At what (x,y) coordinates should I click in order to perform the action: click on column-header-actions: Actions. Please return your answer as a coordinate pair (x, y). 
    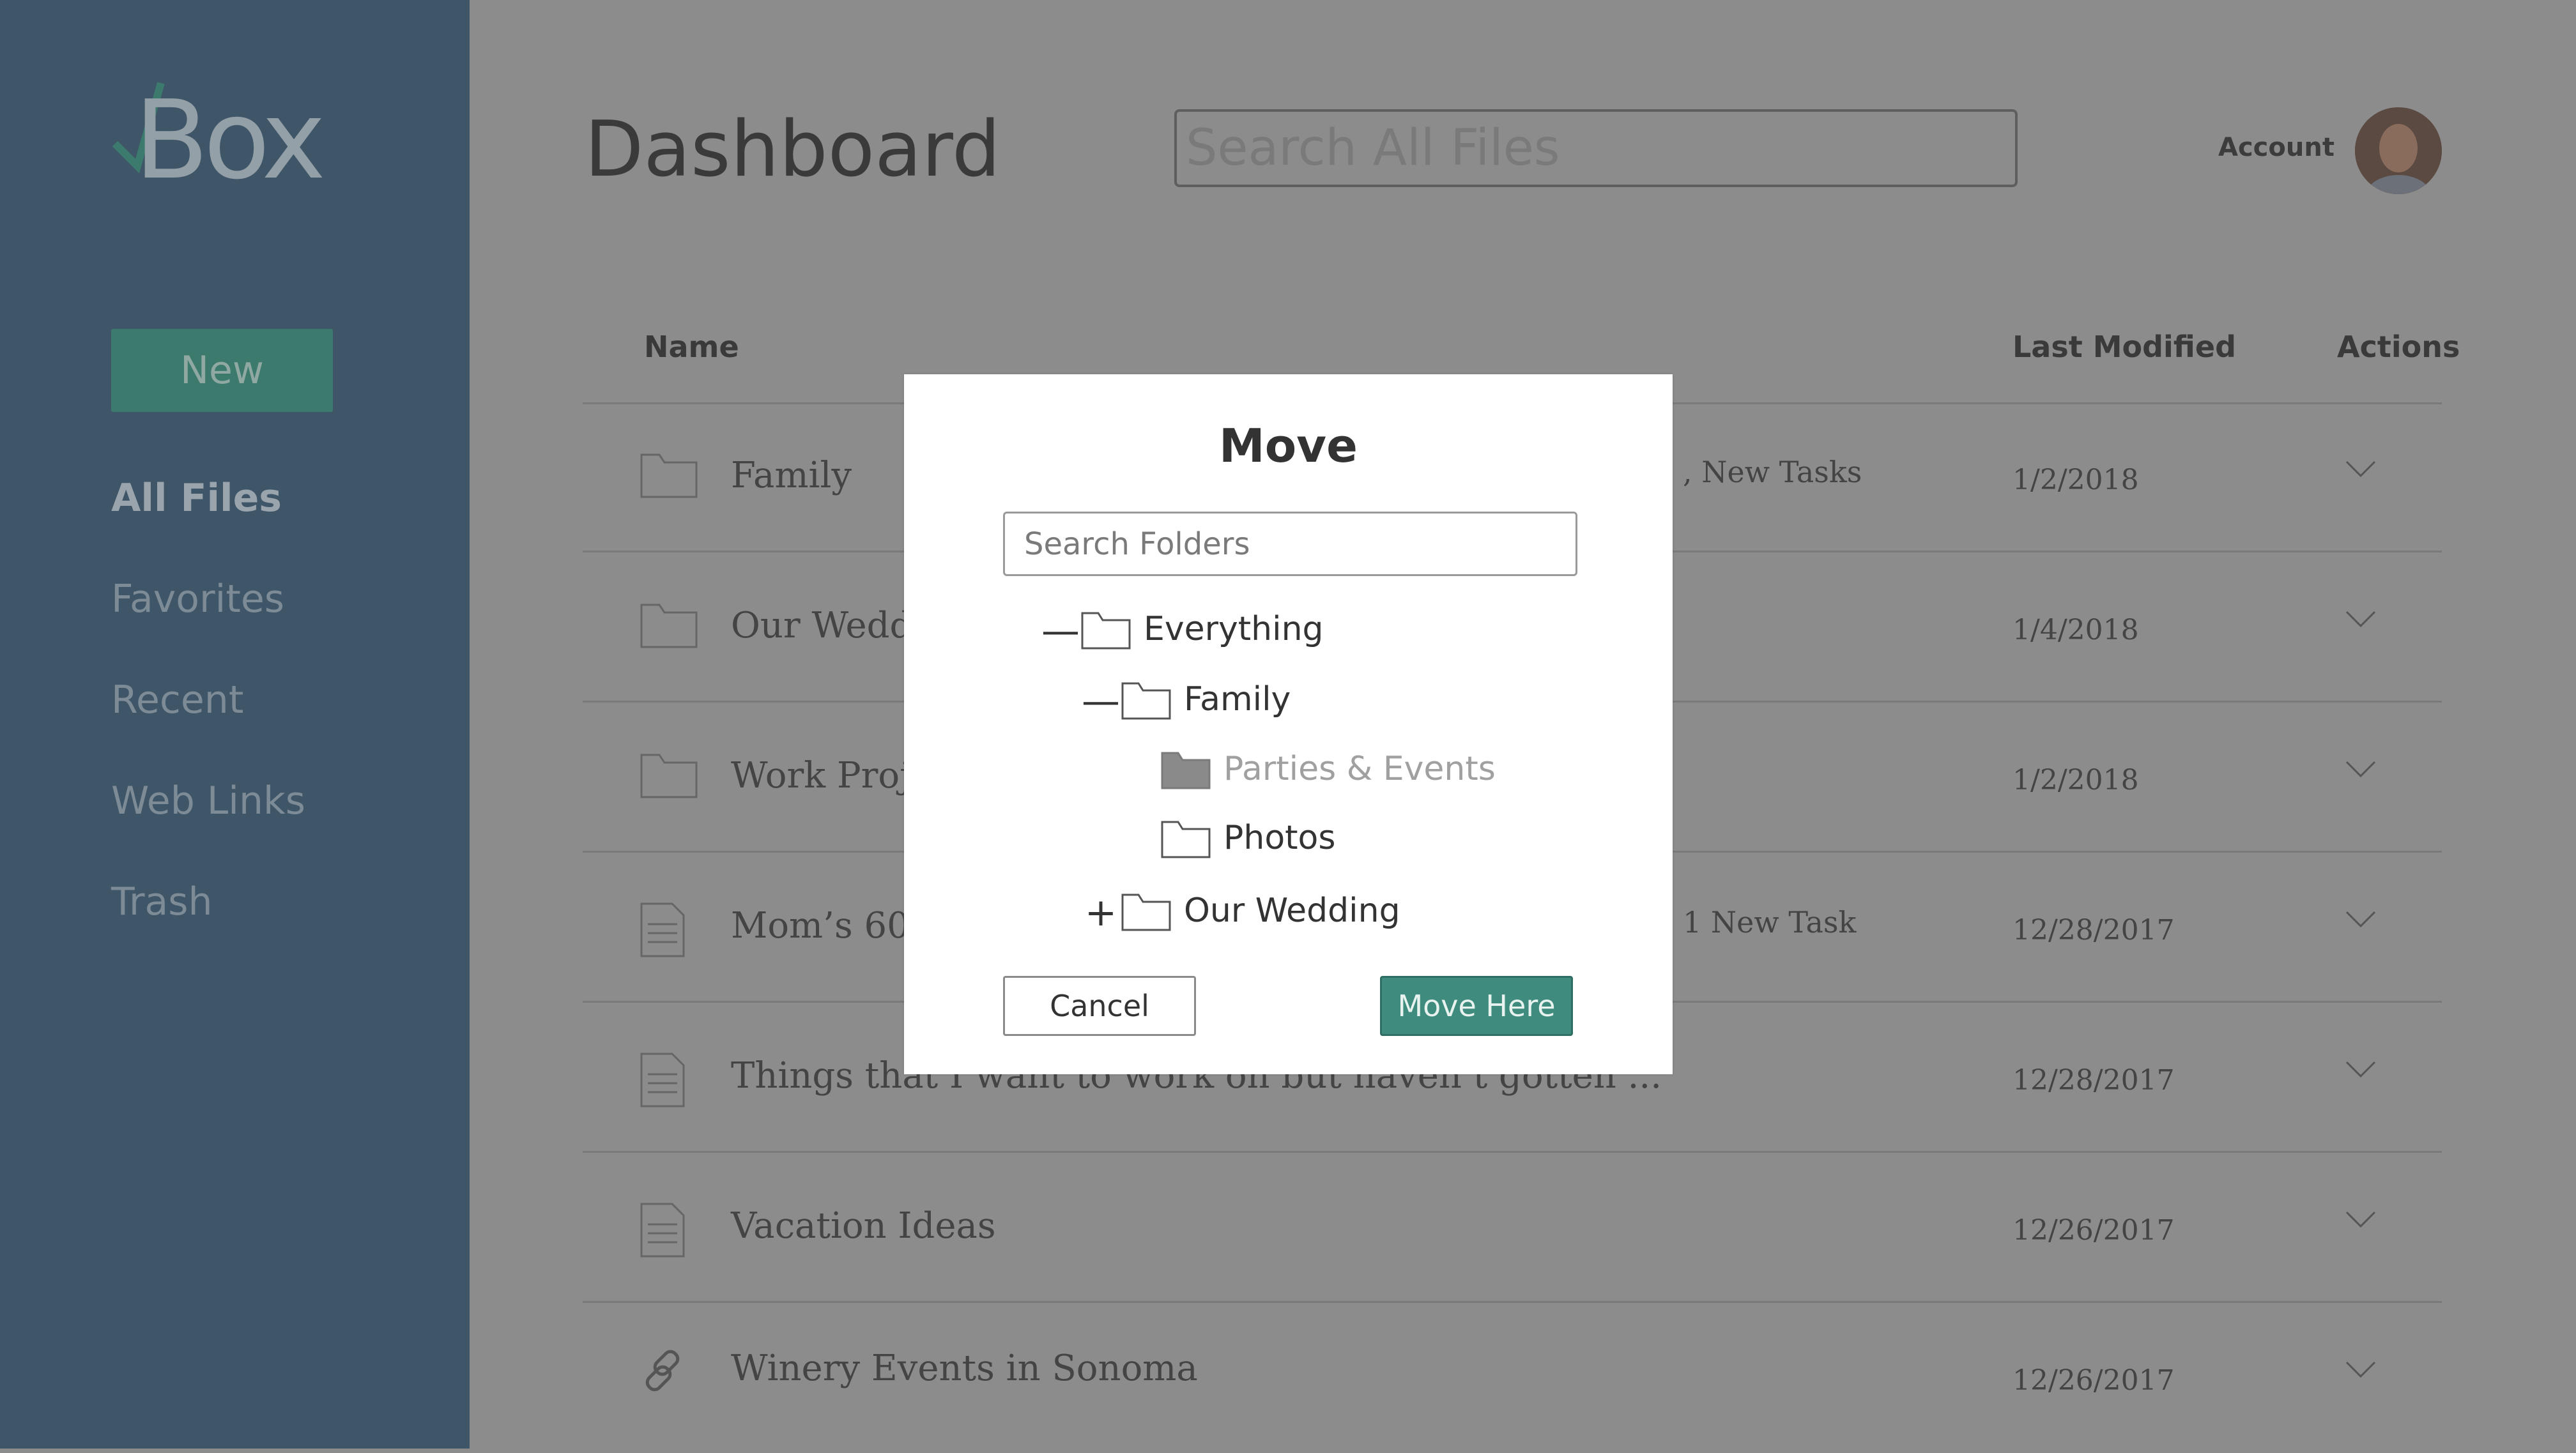
    Looking at the image, I should click on (2398, 347).